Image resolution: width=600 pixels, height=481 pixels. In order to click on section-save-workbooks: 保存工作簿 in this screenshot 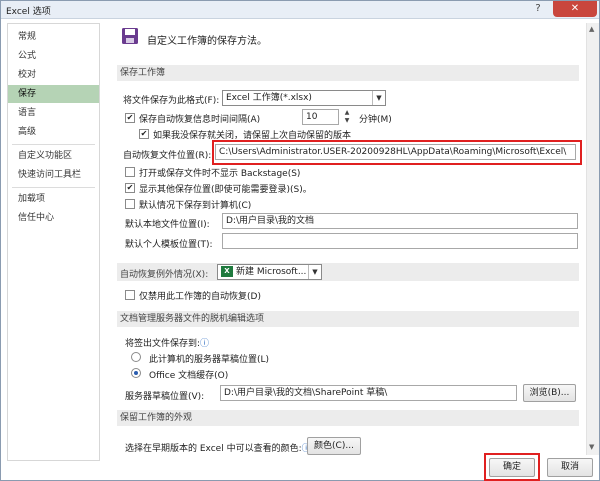, I will do `click(348, 73)`.